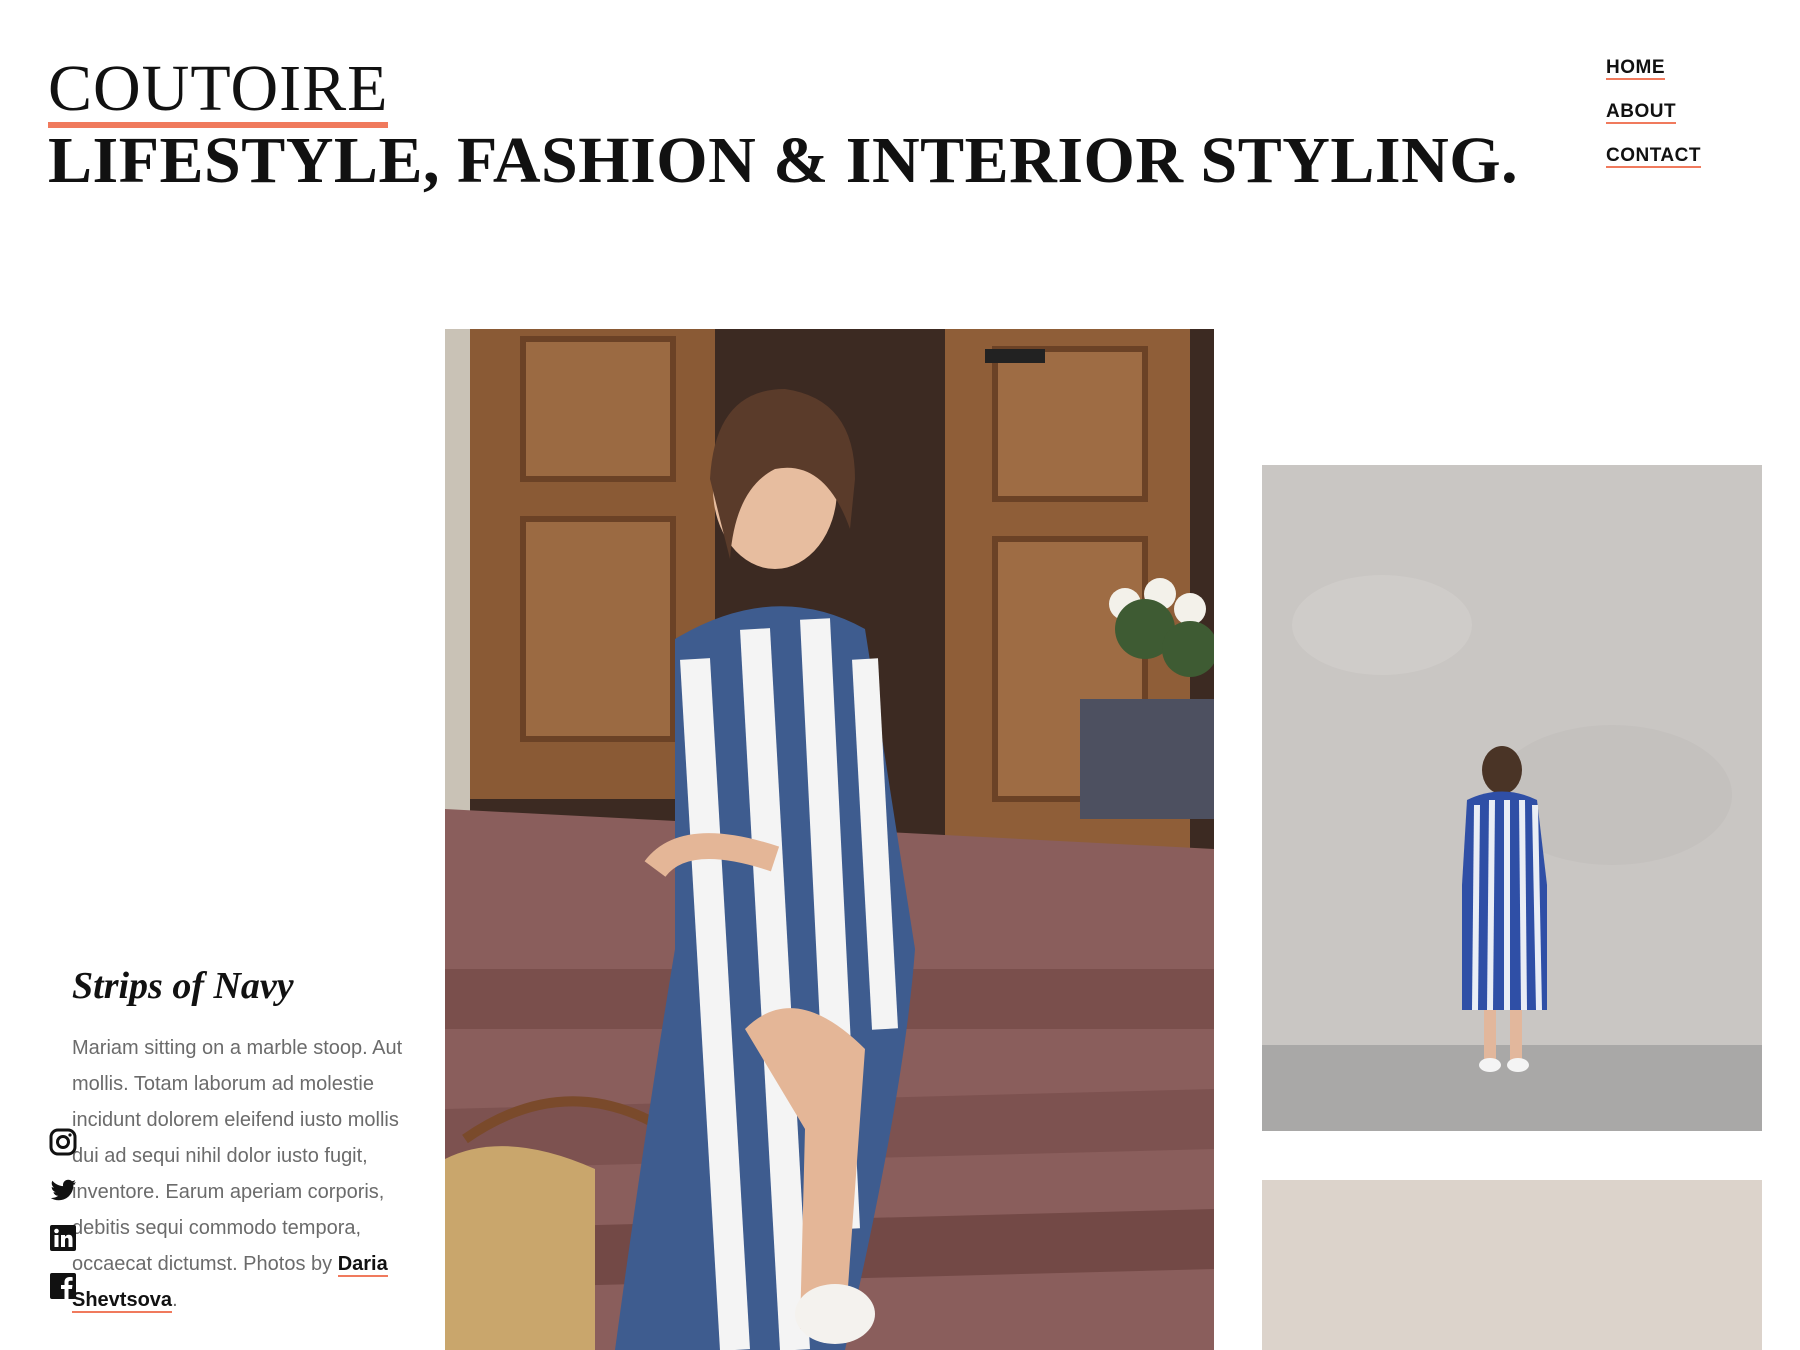  I want to click on twitter-icon, so click(63, 1190).